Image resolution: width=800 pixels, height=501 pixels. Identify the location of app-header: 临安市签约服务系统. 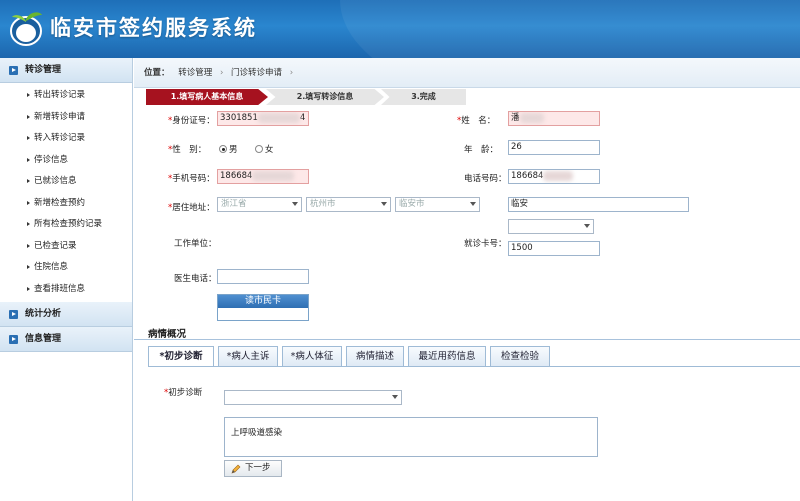
(400, 29).